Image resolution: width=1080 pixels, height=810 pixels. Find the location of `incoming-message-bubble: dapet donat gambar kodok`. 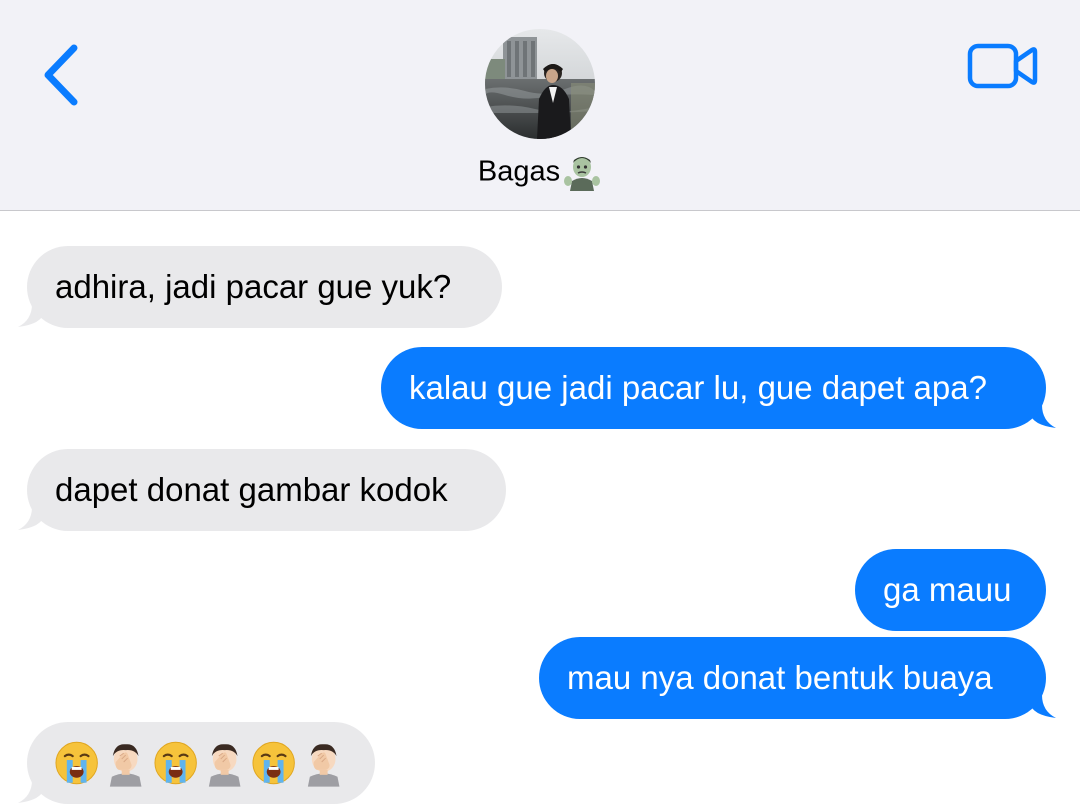

incoming-message-bubble: dapet donat gambar kodok is located at coordinates (266, 490).